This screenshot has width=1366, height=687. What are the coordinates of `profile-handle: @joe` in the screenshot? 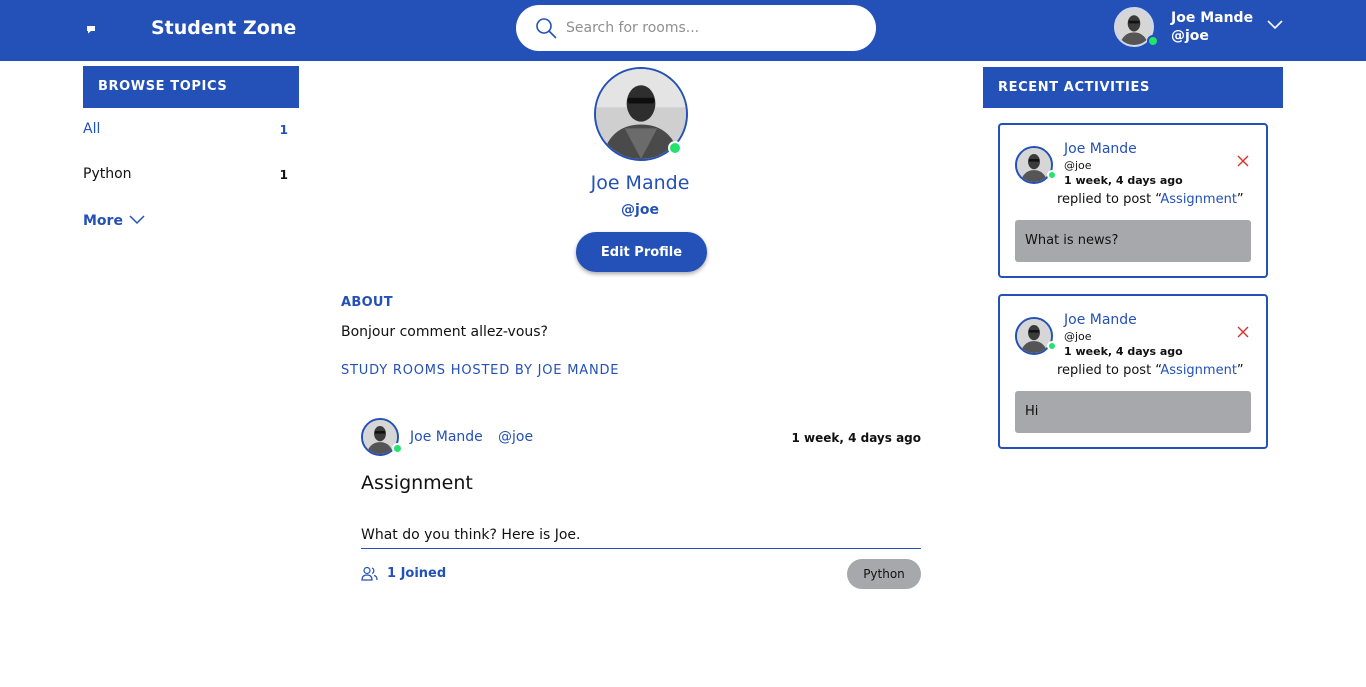 It's located at (640, 210).